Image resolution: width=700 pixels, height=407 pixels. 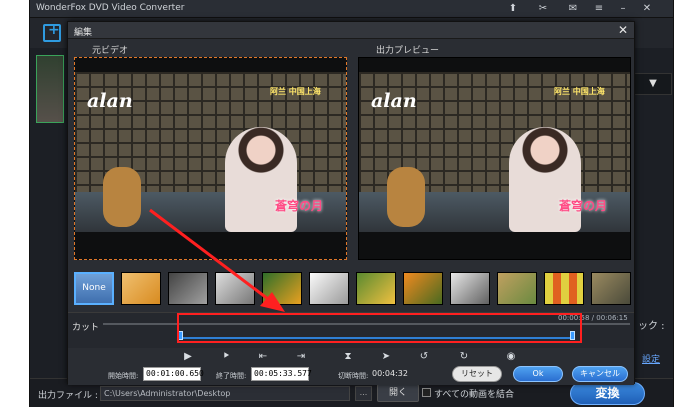 What do you see at coordinates (68, 396) in the screenshot?
I see `output-file-label: 出力ファイル :` at bounding box center [68, 396].